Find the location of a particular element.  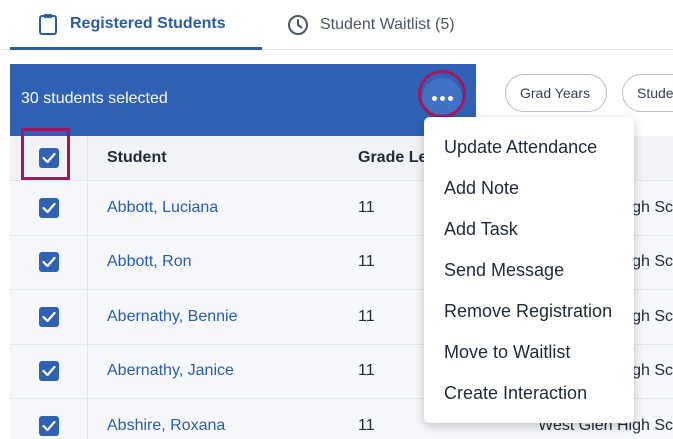

filter-chip-label: Stude is located at coordinates (655, 93).